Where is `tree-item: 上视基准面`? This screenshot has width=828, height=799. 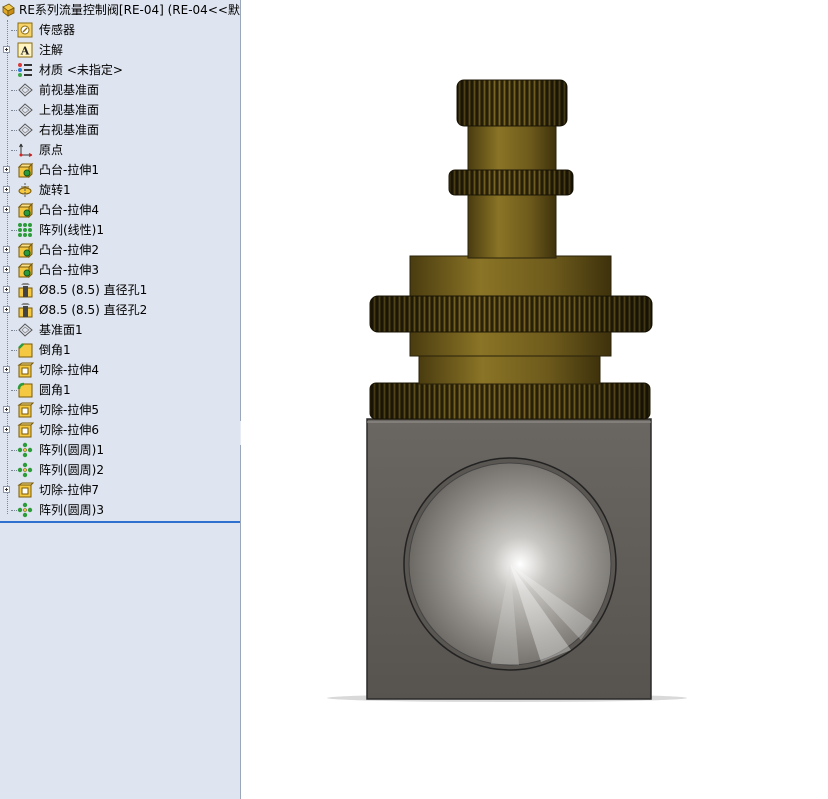 tree-item: 上视基准面 is located at coordinates (120, 110).